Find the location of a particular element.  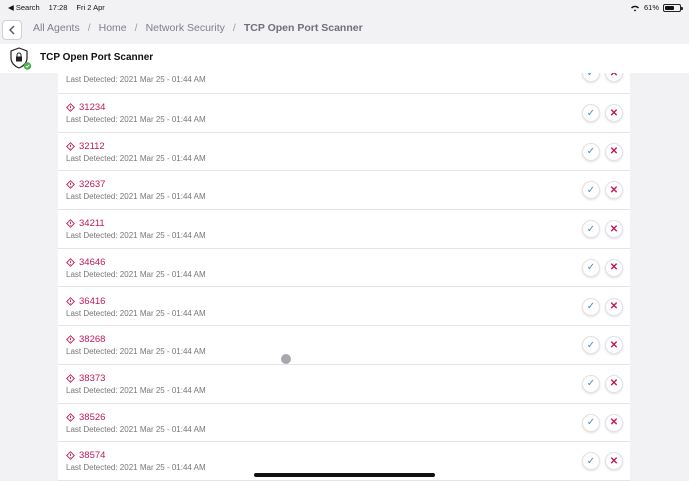

breadcrumb-home: Home is located at coordinates (113, 28).